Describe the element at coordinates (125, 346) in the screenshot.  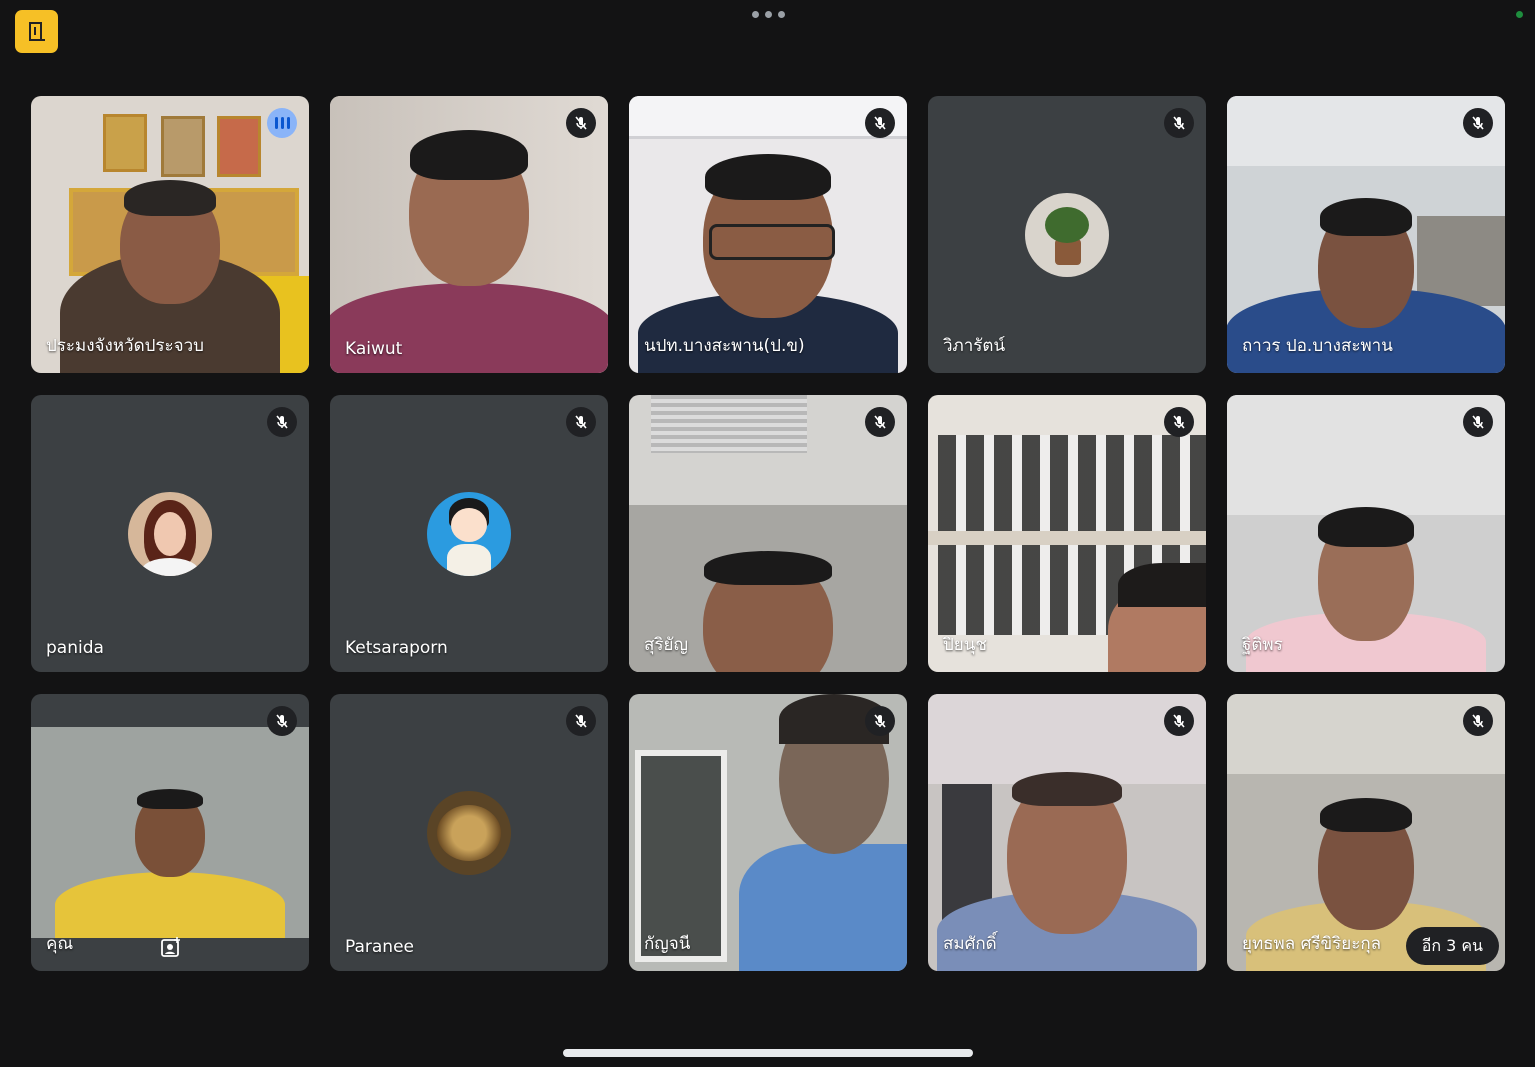
I see `participant-name: ประมงจังหวัดประจวบ` at that location.